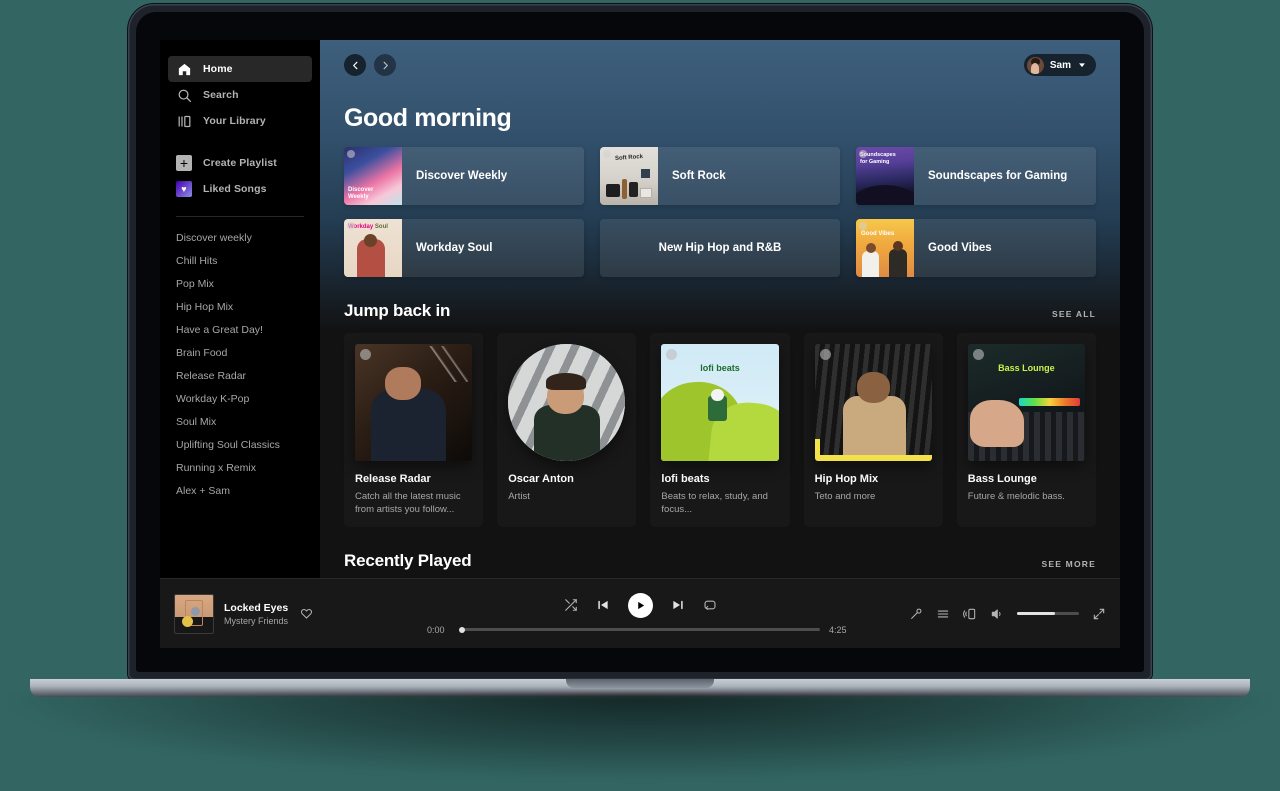 The width and height of the screenshot is (1280, 791). Describe the element at coordinates (240, 422) in the screenshot. I see `sidebar-playlist-item: Soul Mix` at that location.